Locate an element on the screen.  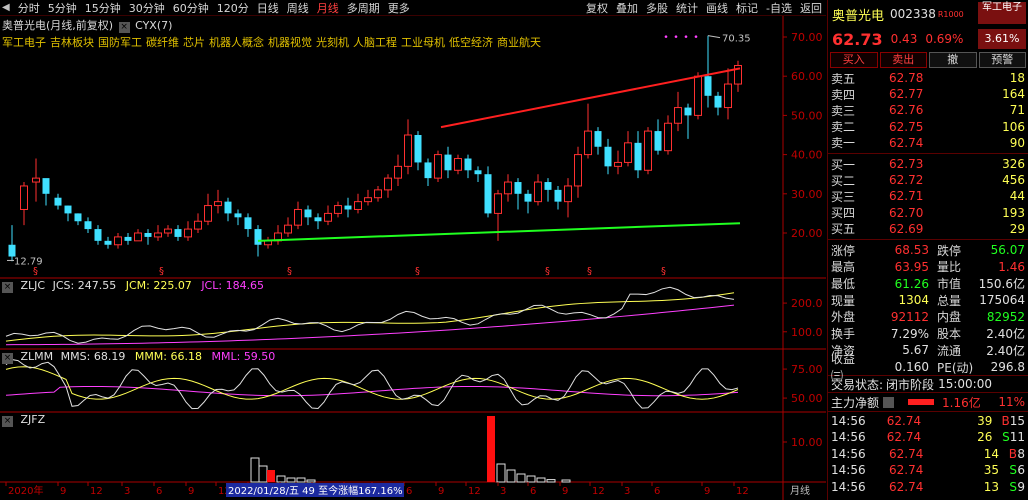
period-tab-5: 120分 is located at coordinates (233, 7).